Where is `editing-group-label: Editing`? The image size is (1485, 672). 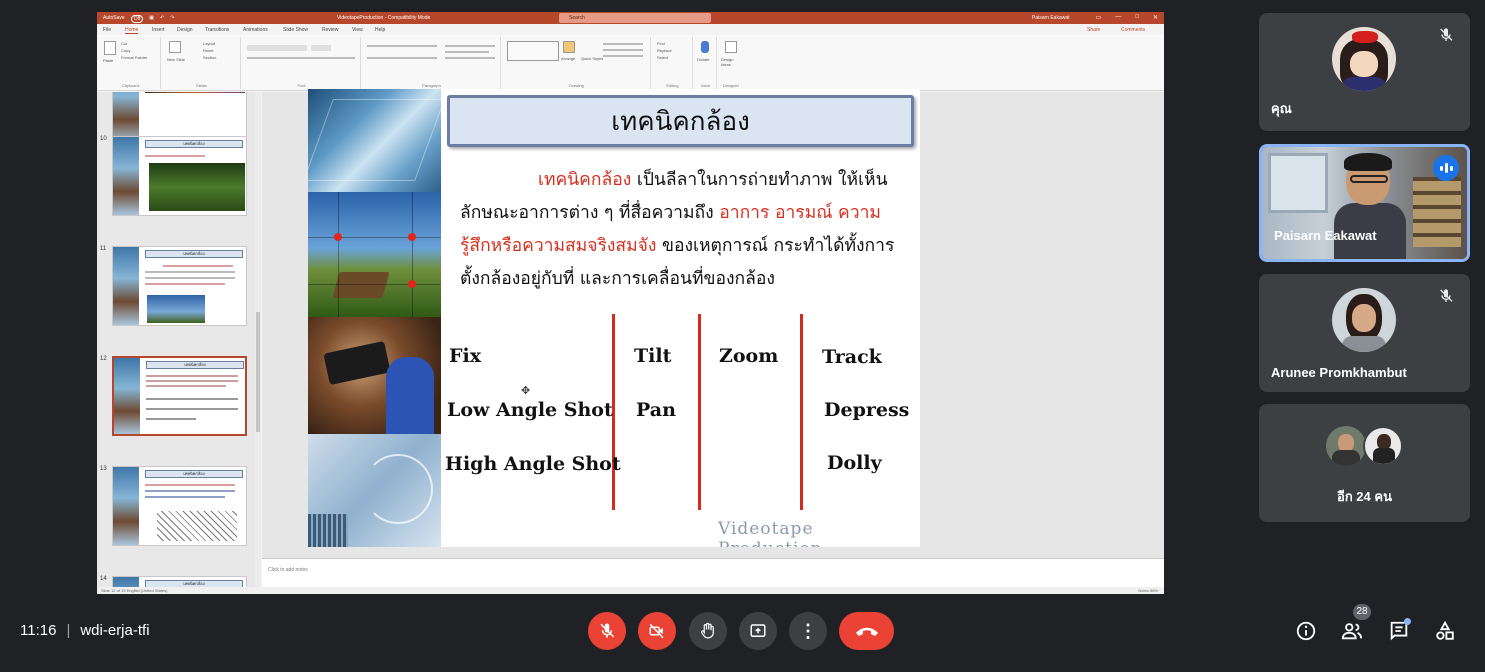 editing-group-label: Editing is located at coordinates (672, 85).